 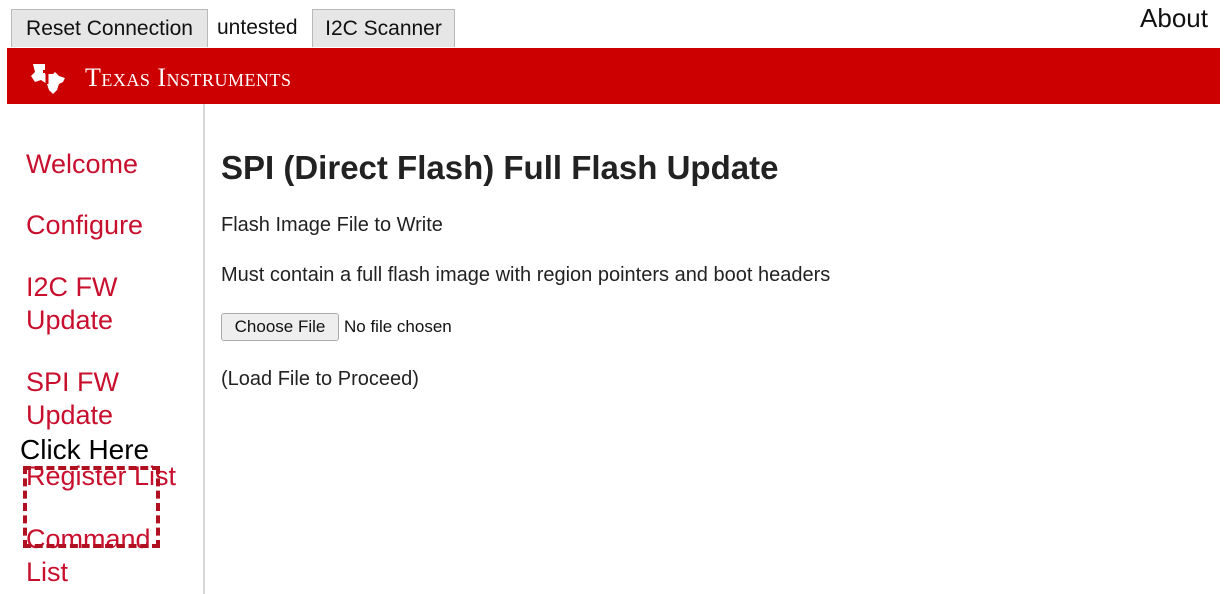 What do you see at coordinates (109, 28) in the screenshot?
I see `reset-connection-button: Reset Connection` at bounding box center [109, 28].